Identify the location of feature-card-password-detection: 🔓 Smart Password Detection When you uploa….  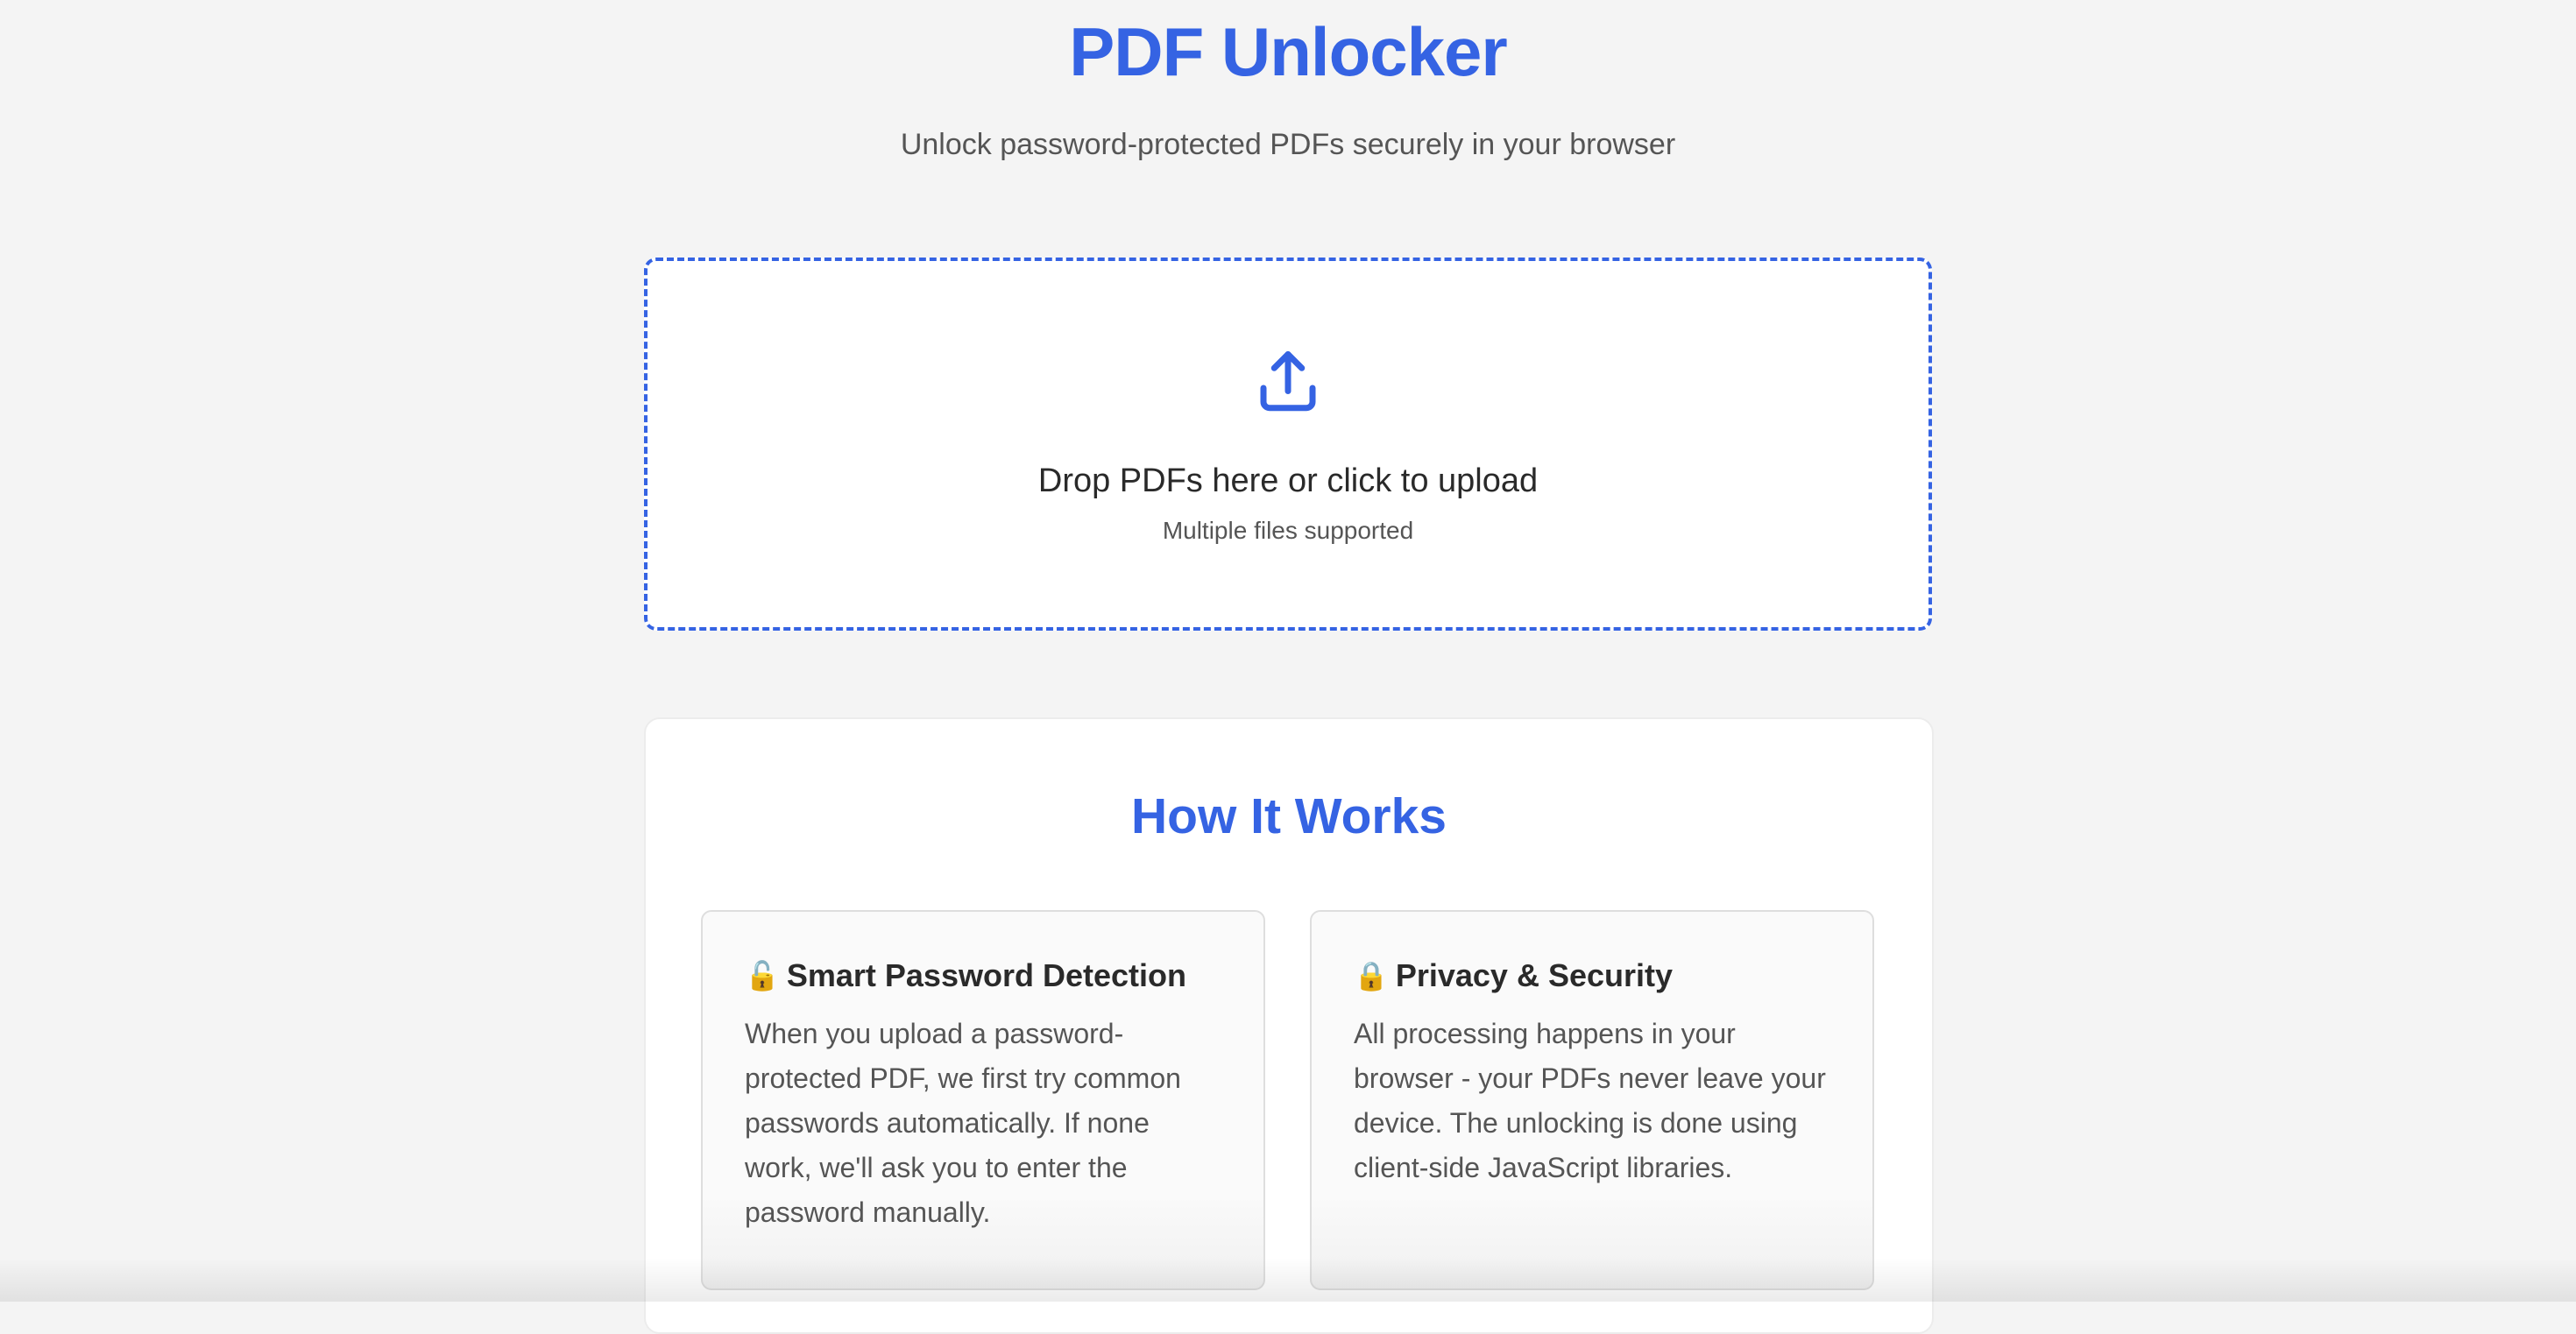
(983, 1100).